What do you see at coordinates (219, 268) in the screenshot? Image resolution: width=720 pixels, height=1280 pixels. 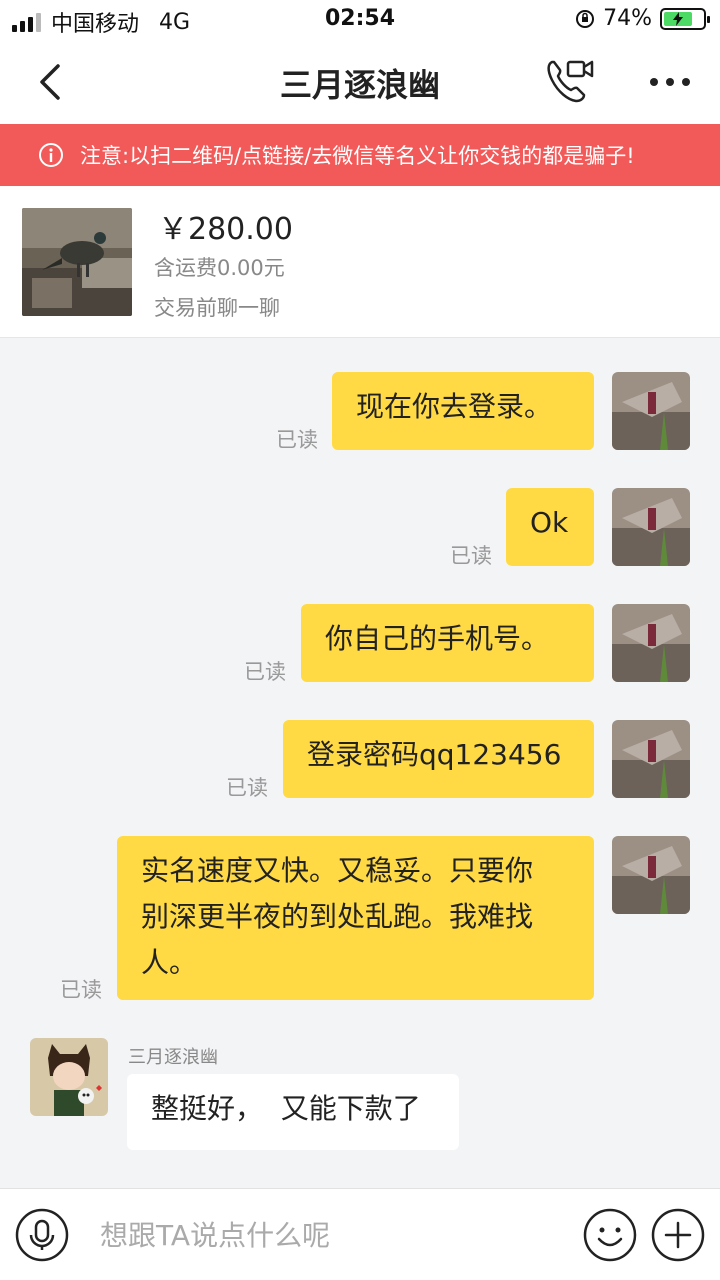 I see `shipping-fee: 含运费0.00元` at bounding box center [219, 268].